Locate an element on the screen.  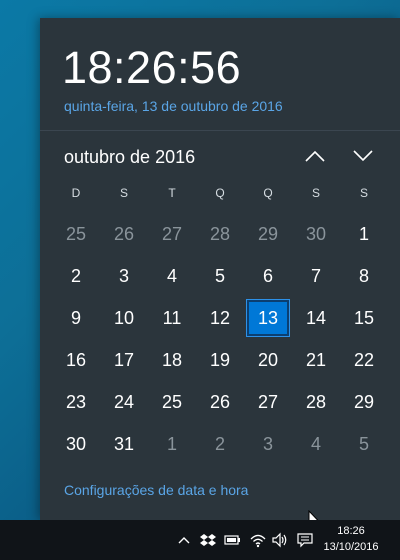
dropbox-icon is located at coordinates (208, 540).